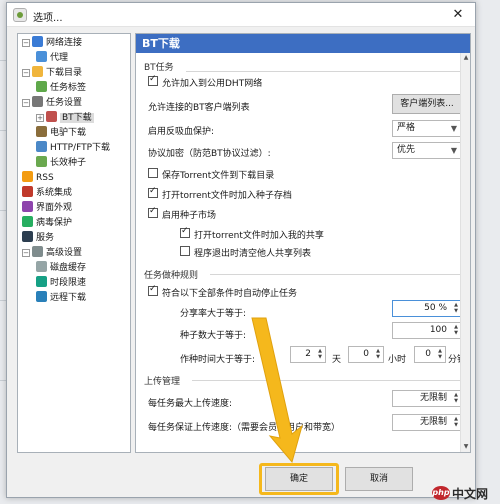  What do you see at coordinates (80, 148) in the screenshot?
I see `tree-item-label: HTTP/FTP下载` at bounding box center [80, 148].